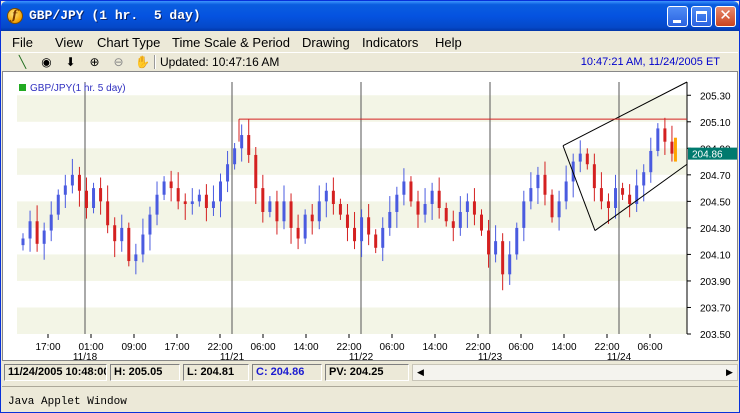 The height and width of the screenshot is (413, 740). I want to click on horizontal-scrollbar: ◀ ▶, so click(575, 372).